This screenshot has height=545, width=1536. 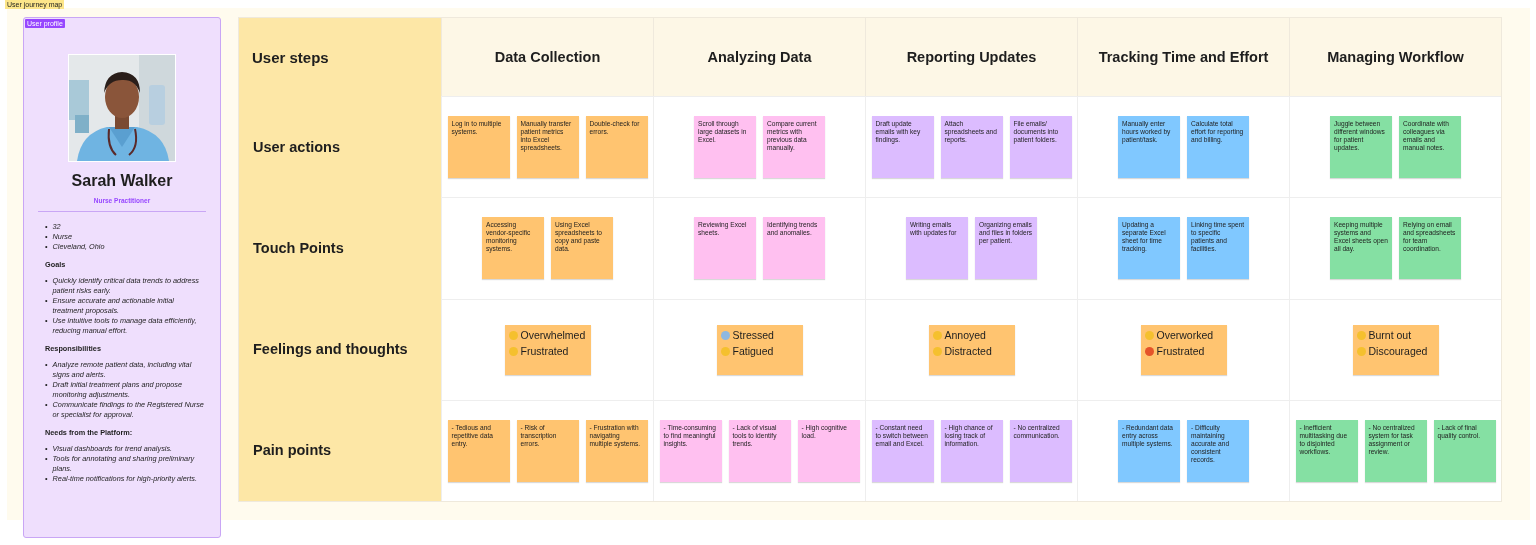 I want to click on feeling-text: Discouraged, so click(x=1398, y=351).